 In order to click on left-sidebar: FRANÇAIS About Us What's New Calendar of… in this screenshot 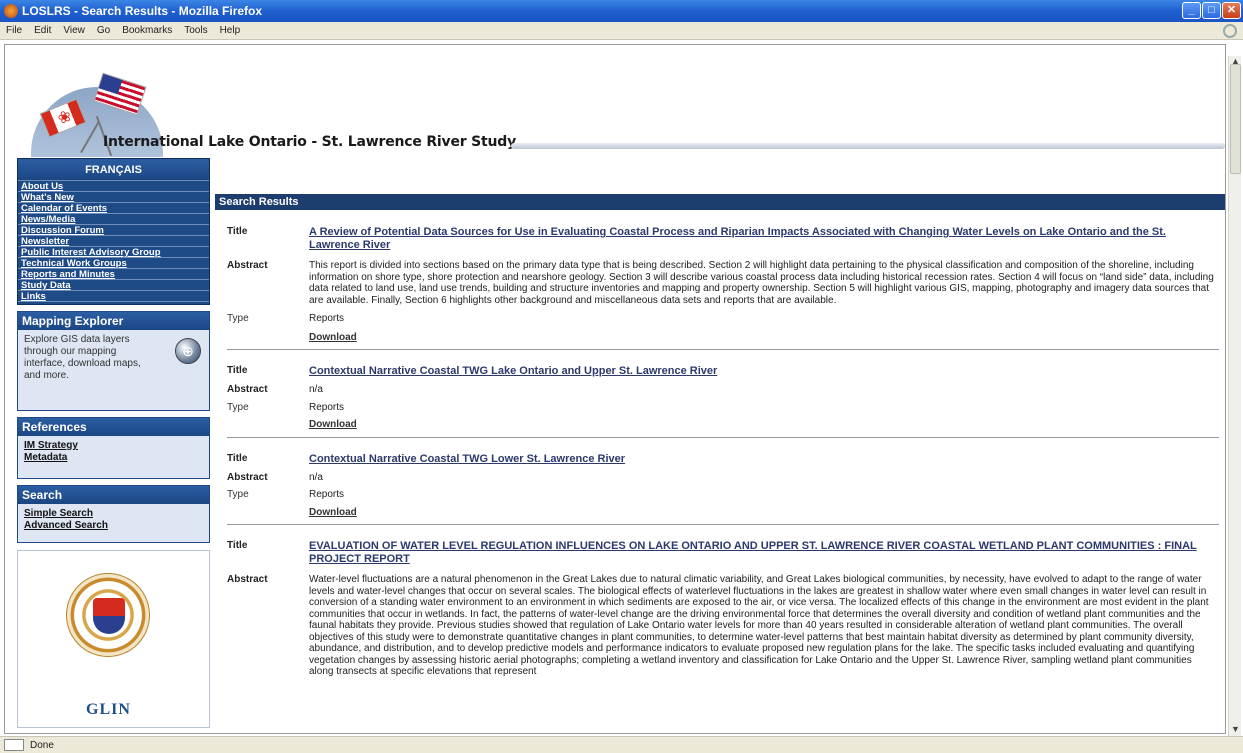, I will do `click(113, 443)`.